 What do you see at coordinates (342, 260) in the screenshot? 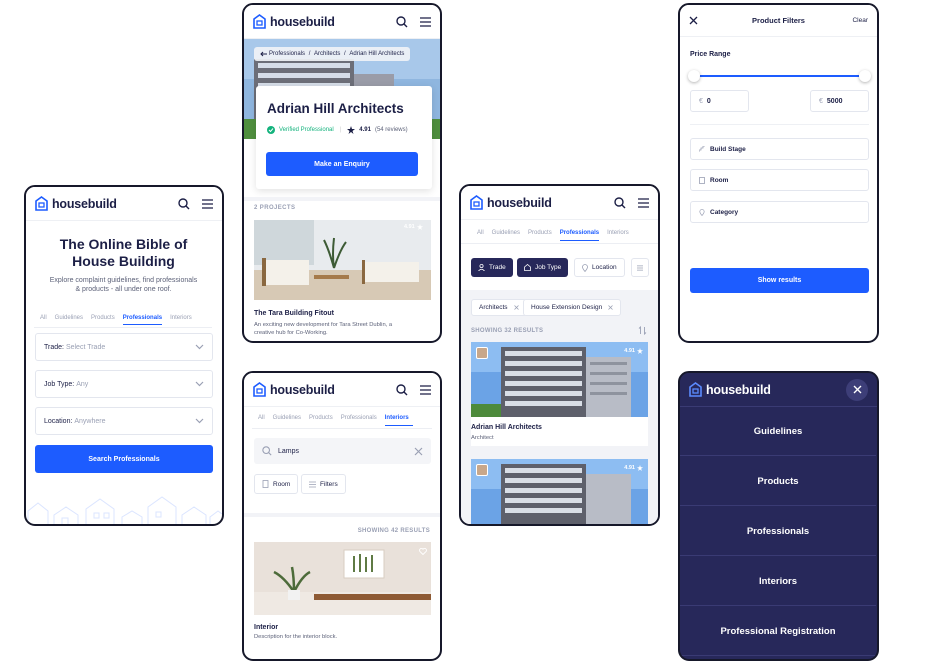
I see `project-image` at bounding box center [342, 260].